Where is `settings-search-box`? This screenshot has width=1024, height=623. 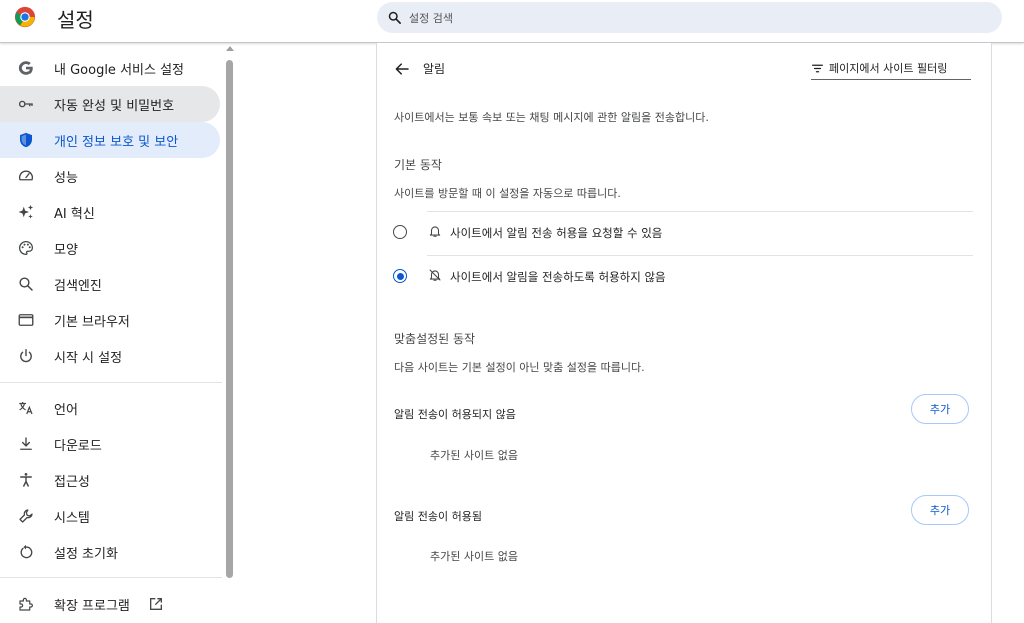 settings-search-box is located at coordinates (689, 17).